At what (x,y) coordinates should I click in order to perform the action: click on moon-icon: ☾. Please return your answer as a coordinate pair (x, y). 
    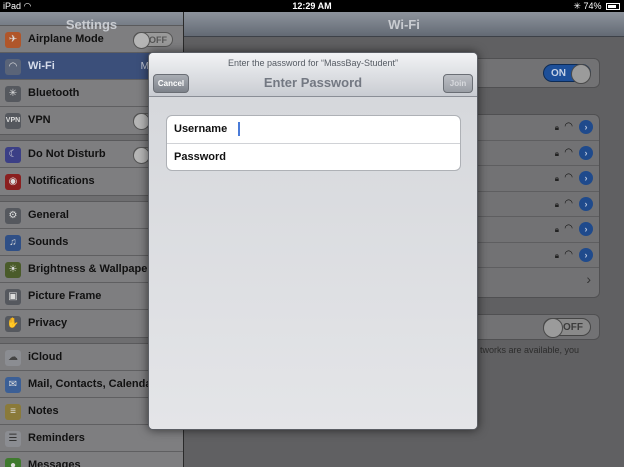
    Looking at the image, I should click on (13, 155).